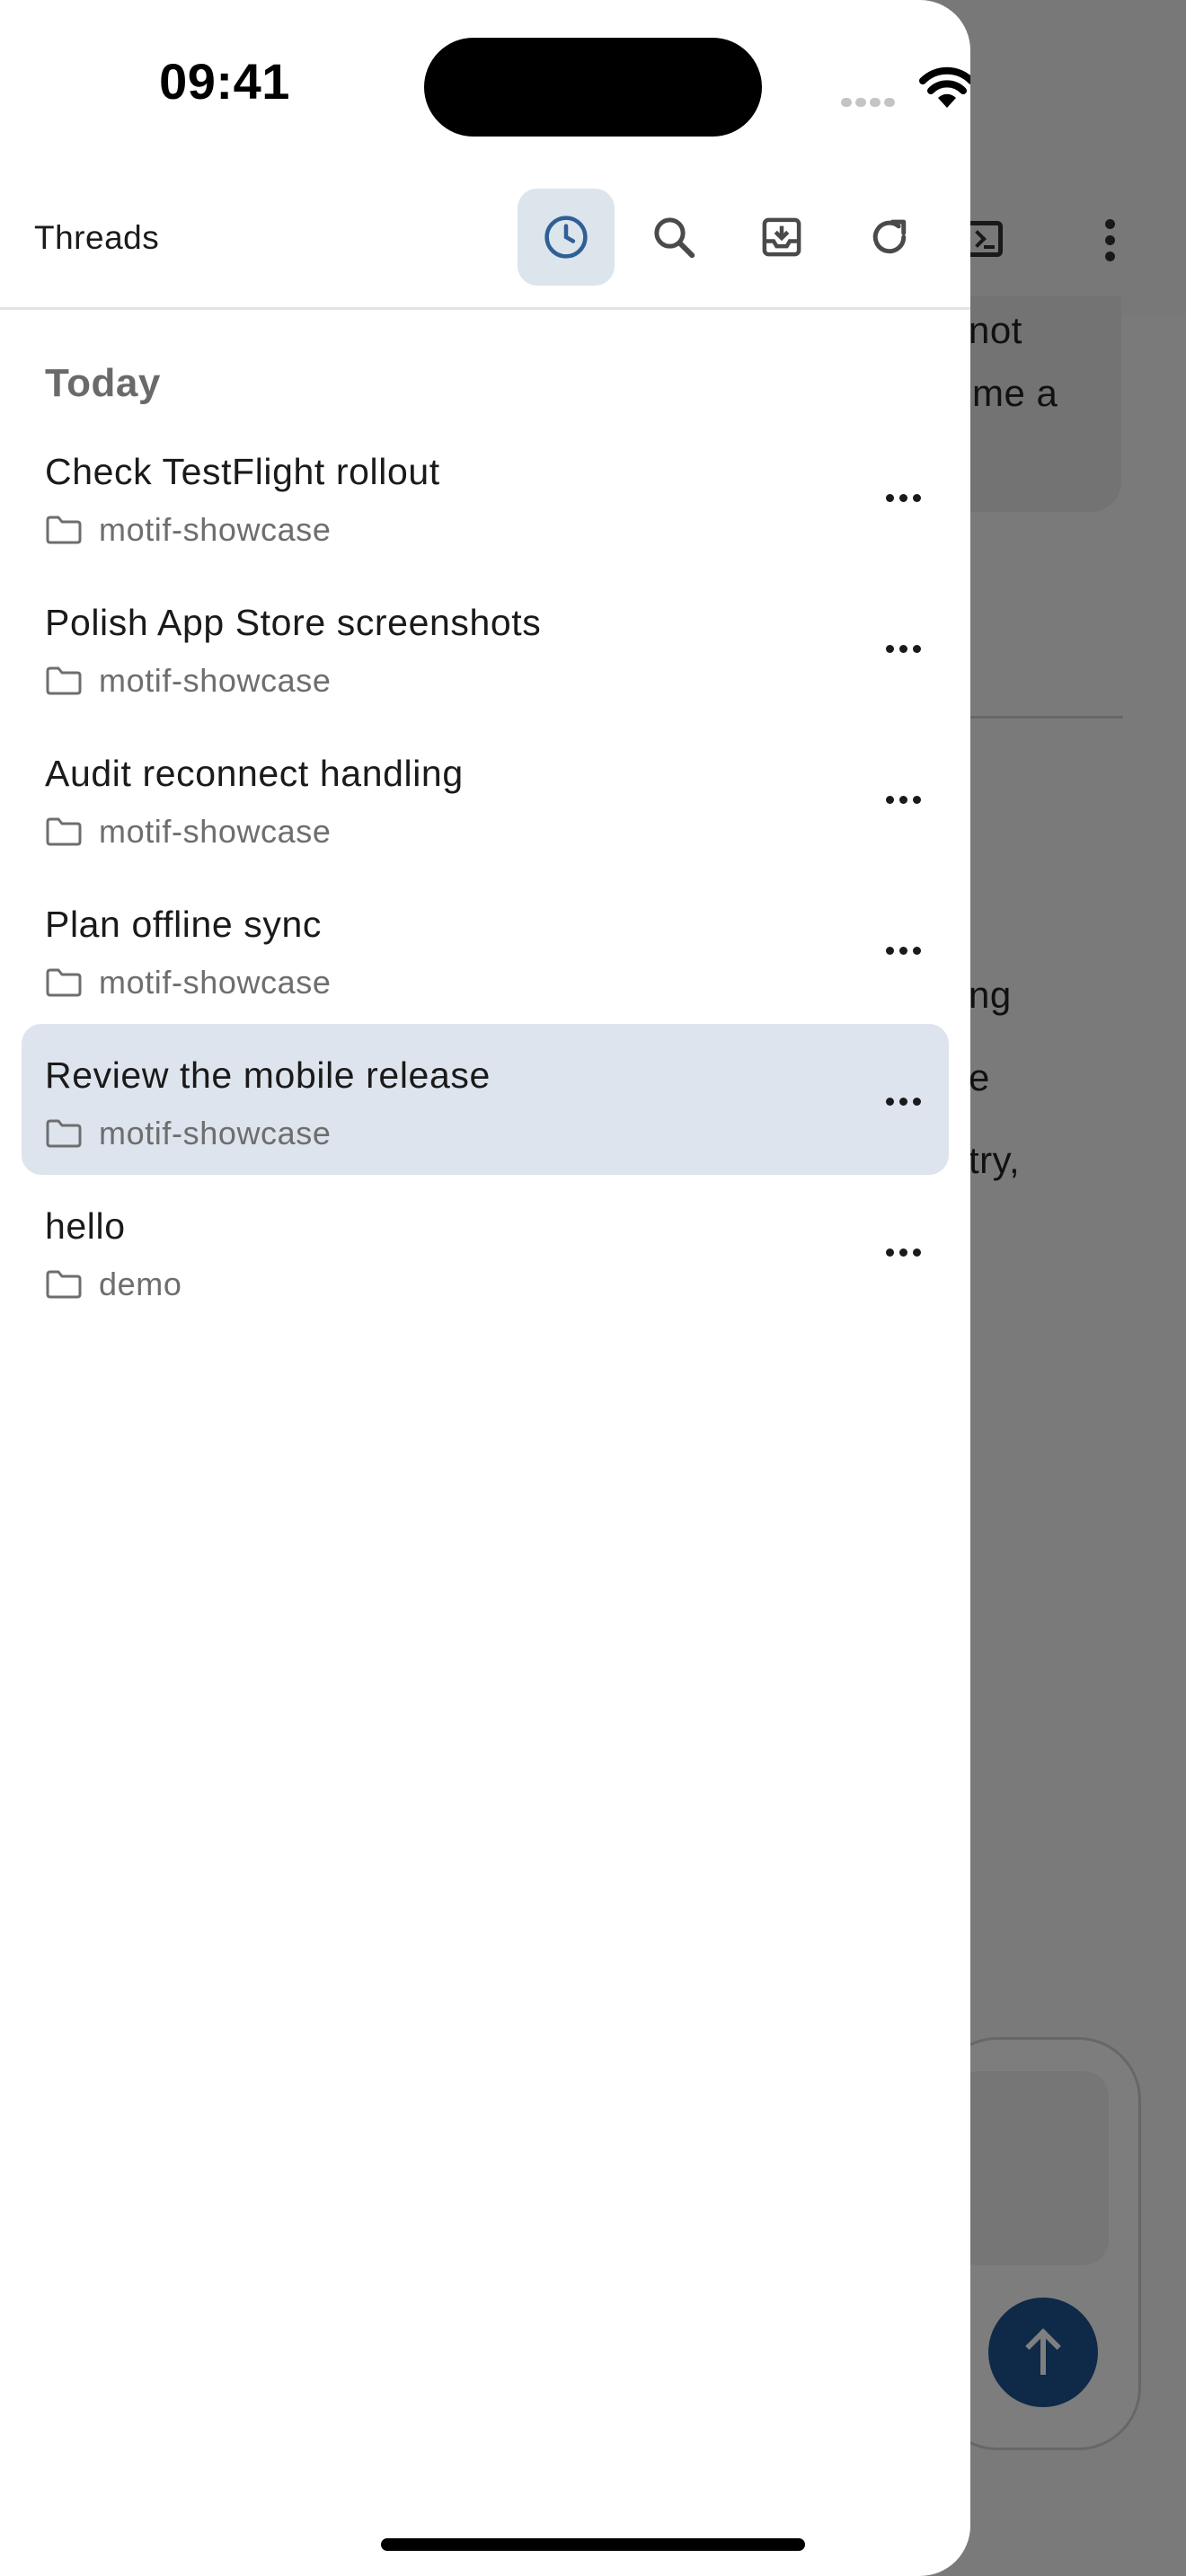 This screenshot has width=1186, height=2576. I want to click on archive-icon, so click(781, 237).